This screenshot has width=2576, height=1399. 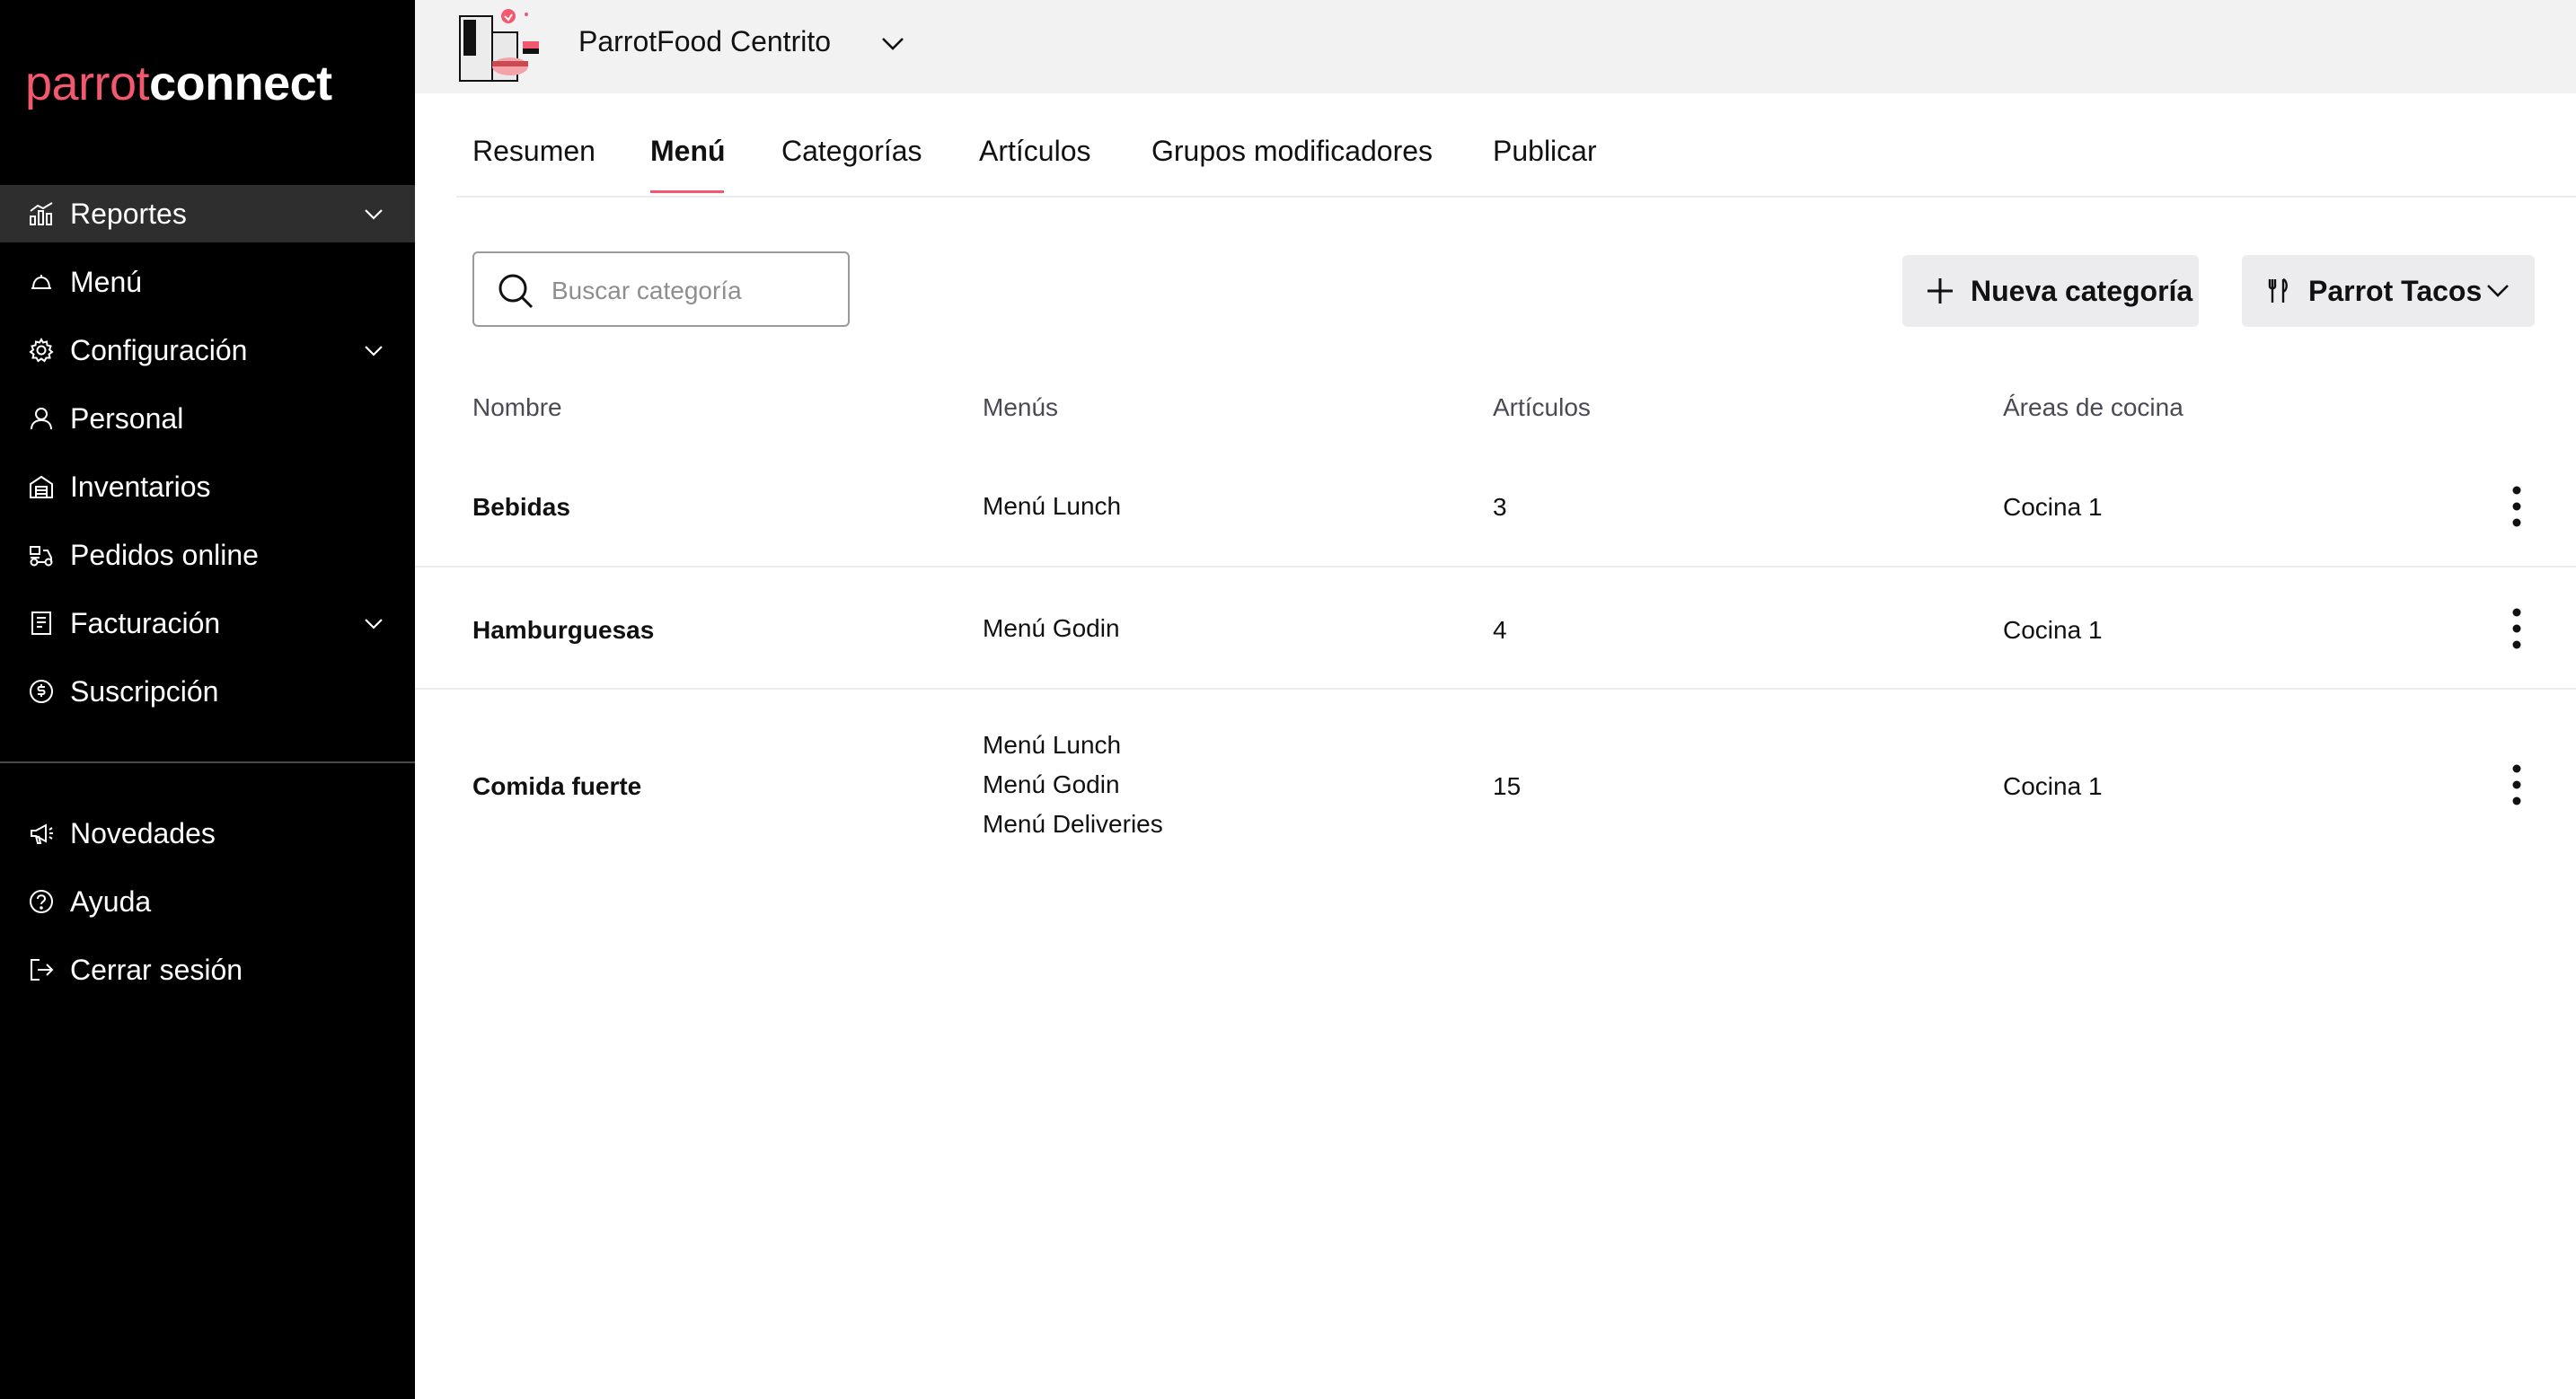 I want to click on sidebar-item-label: Personal, so click(x=127, y=418).